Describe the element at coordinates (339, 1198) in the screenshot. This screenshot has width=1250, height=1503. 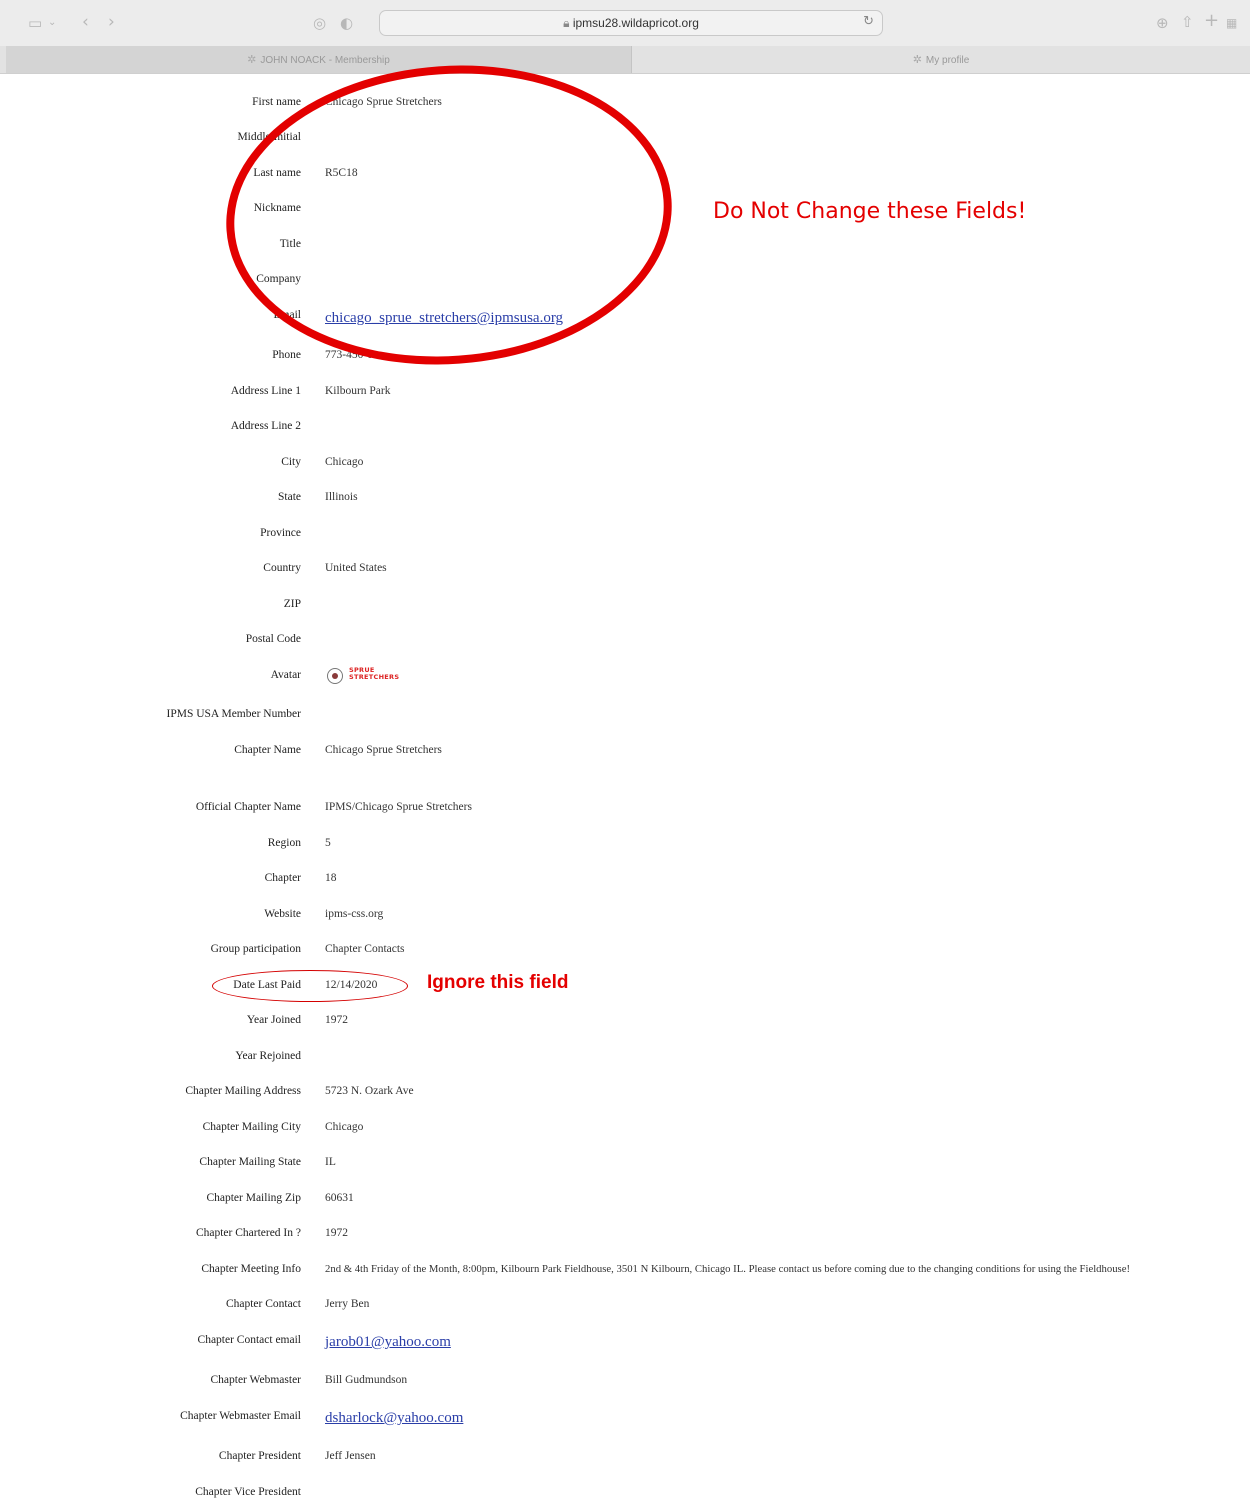
I see `field-value-chapter-mailing-zip: 60631` at that location.